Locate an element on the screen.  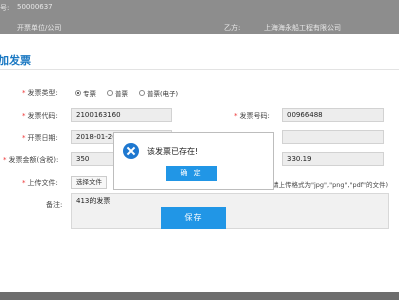
invoice-date-label: * 开票日期: is located at coordinates (40, 138).